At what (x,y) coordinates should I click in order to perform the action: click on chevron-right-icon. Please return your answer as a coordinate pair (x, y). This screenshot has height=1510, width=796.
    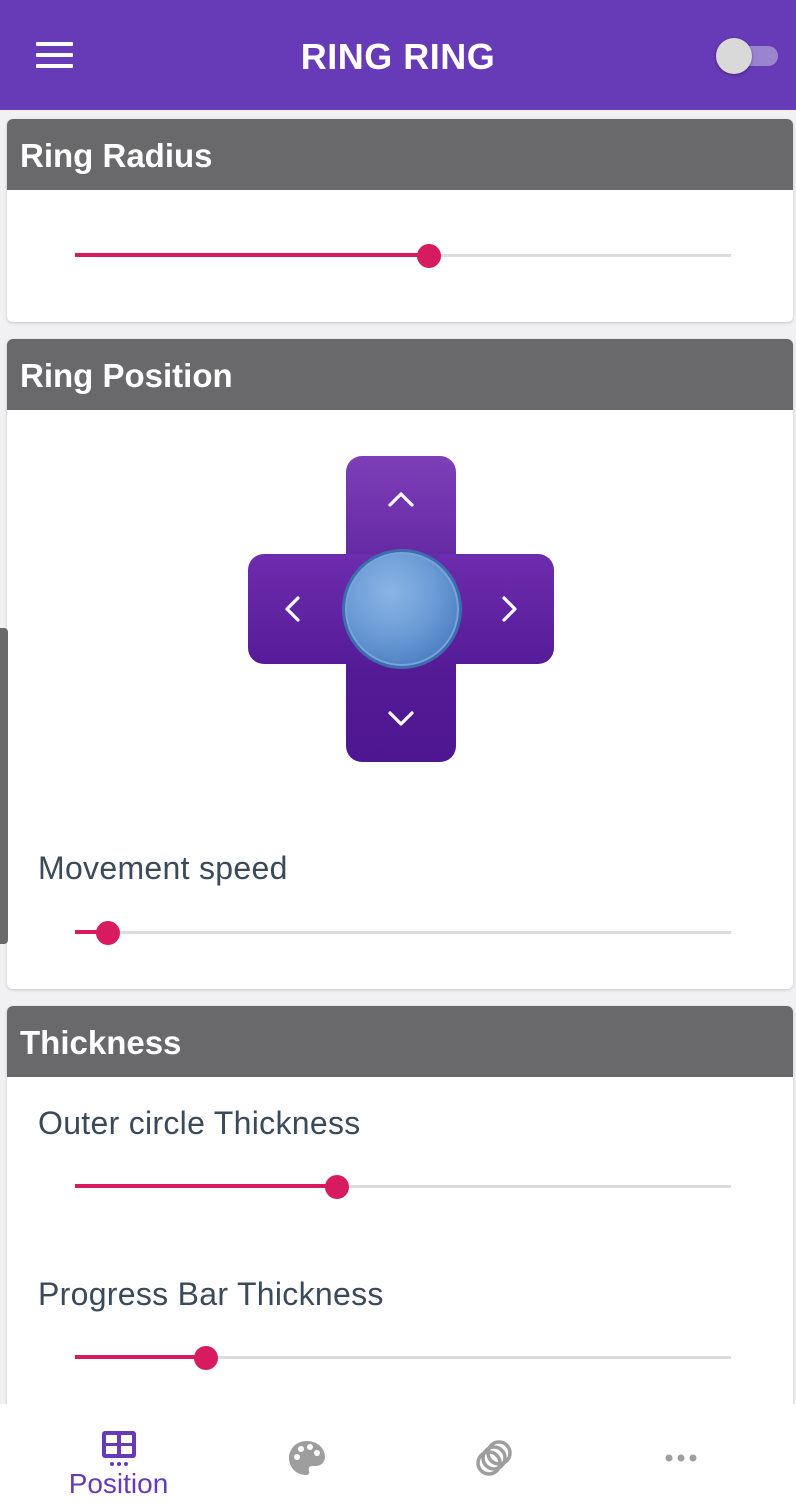
    Looking at the image, I should click on (509, 609).